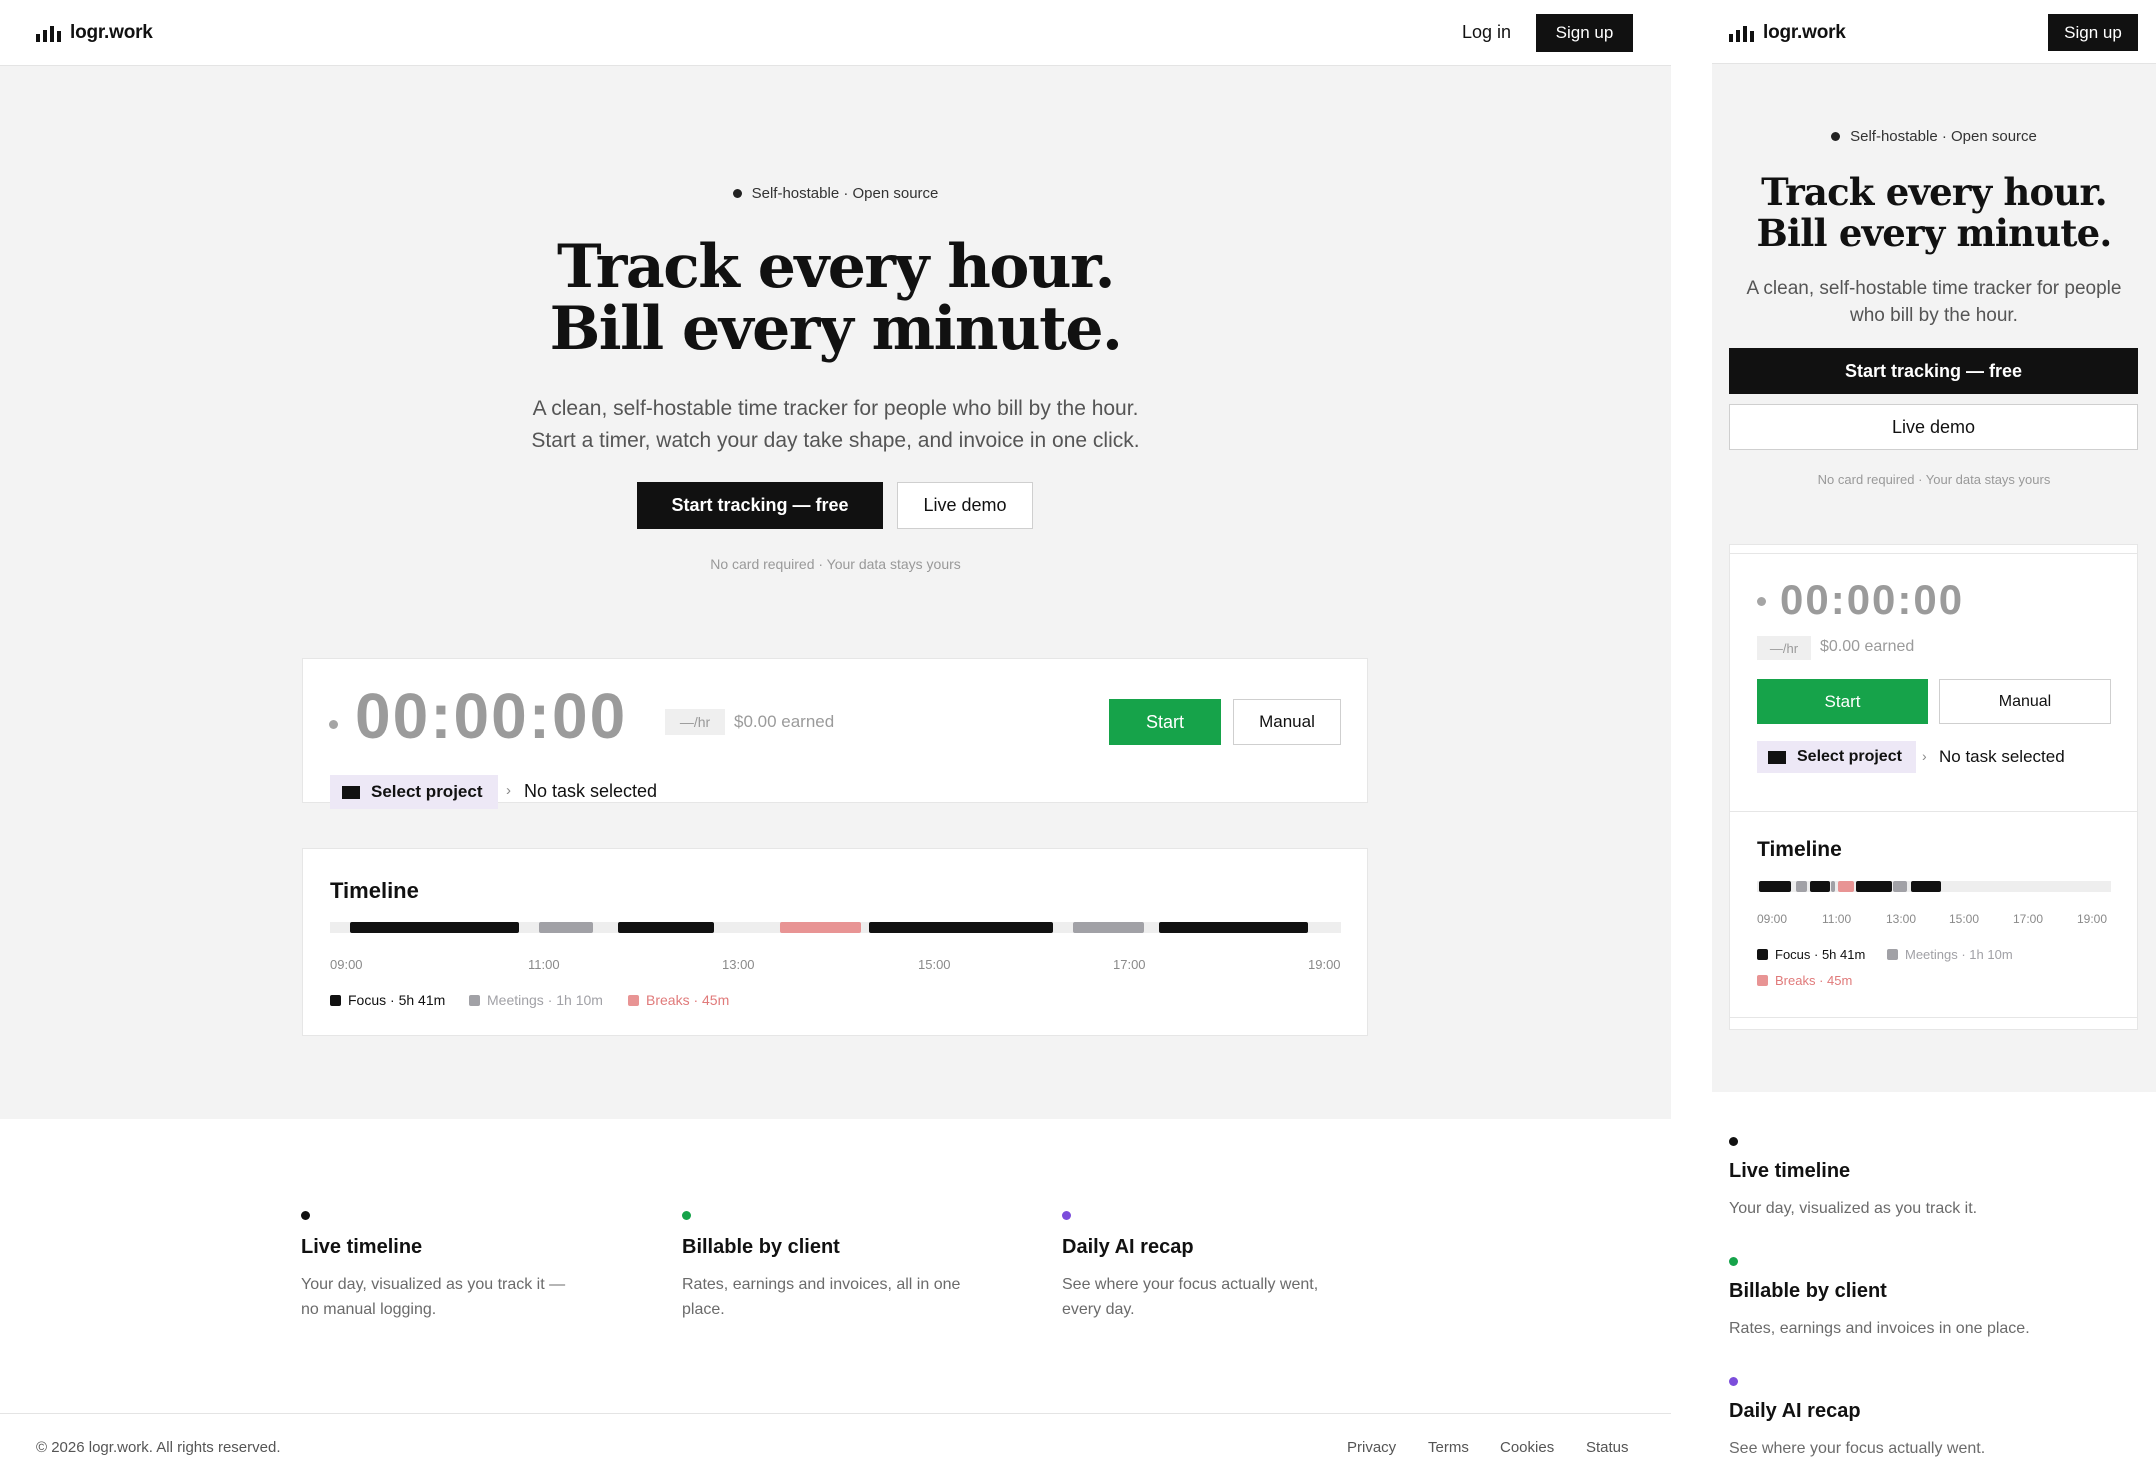 Image resolution: width=2156 pixels, height=1480 pixels. What do you see at coordinates (1842, 701) in the screenshot?
I see `mobile-start-timer-button: Start` at bounding box center [1842, 701].